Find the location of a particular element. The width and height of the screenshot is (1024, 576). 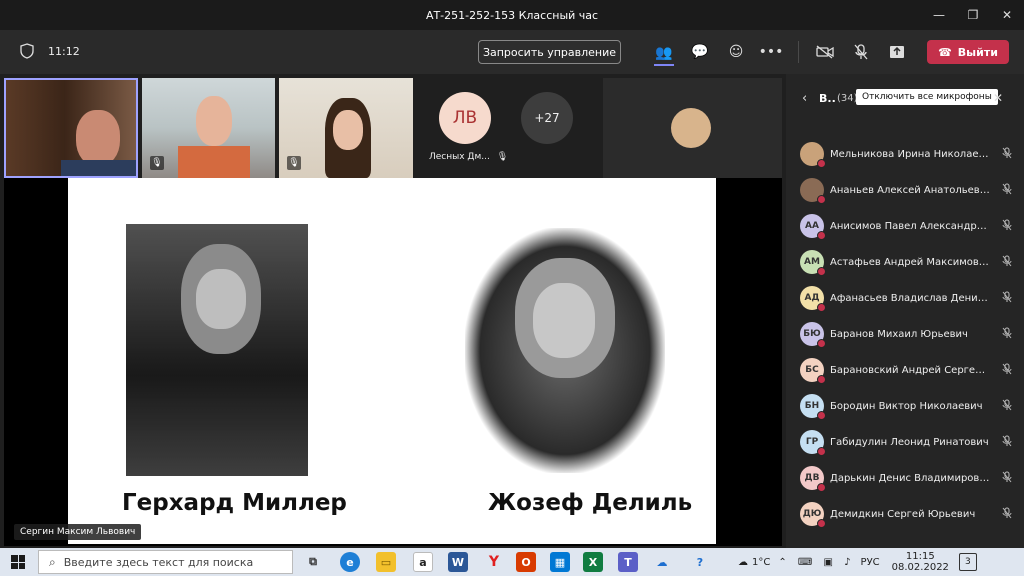

window-controls: — ❐ ✕ is located at coordinates (973, 15).